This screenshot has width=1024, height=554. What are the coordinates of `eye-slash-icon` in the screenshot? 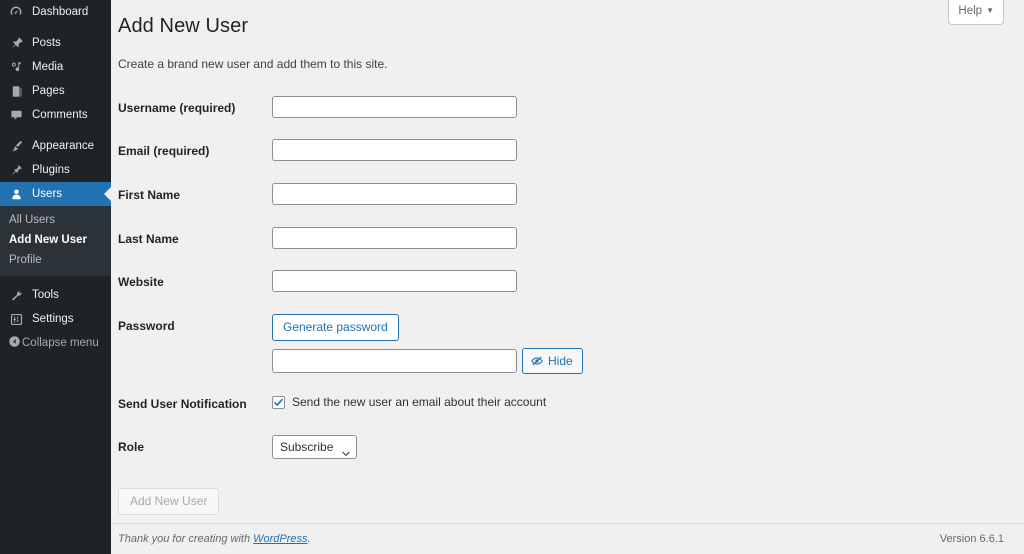 It's located at (537, 361).